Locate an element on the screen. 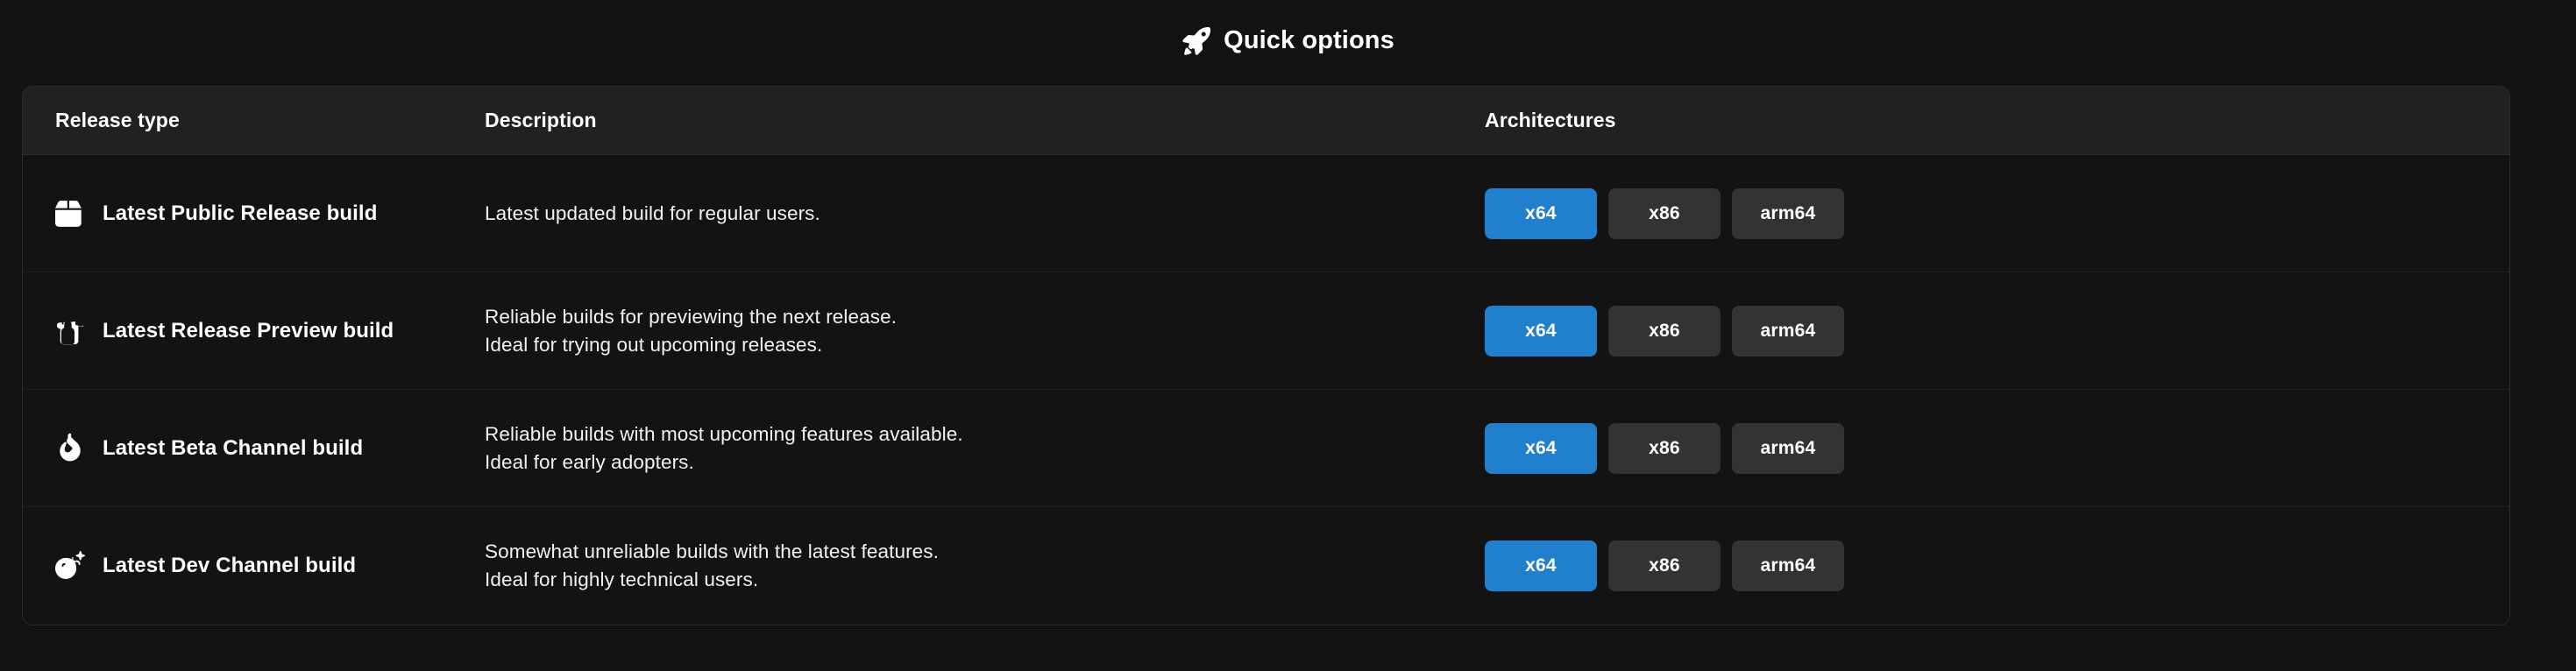 This screenshot has height=671, width=2576. page-title: Quick options is located at coordinates (1288, 40).